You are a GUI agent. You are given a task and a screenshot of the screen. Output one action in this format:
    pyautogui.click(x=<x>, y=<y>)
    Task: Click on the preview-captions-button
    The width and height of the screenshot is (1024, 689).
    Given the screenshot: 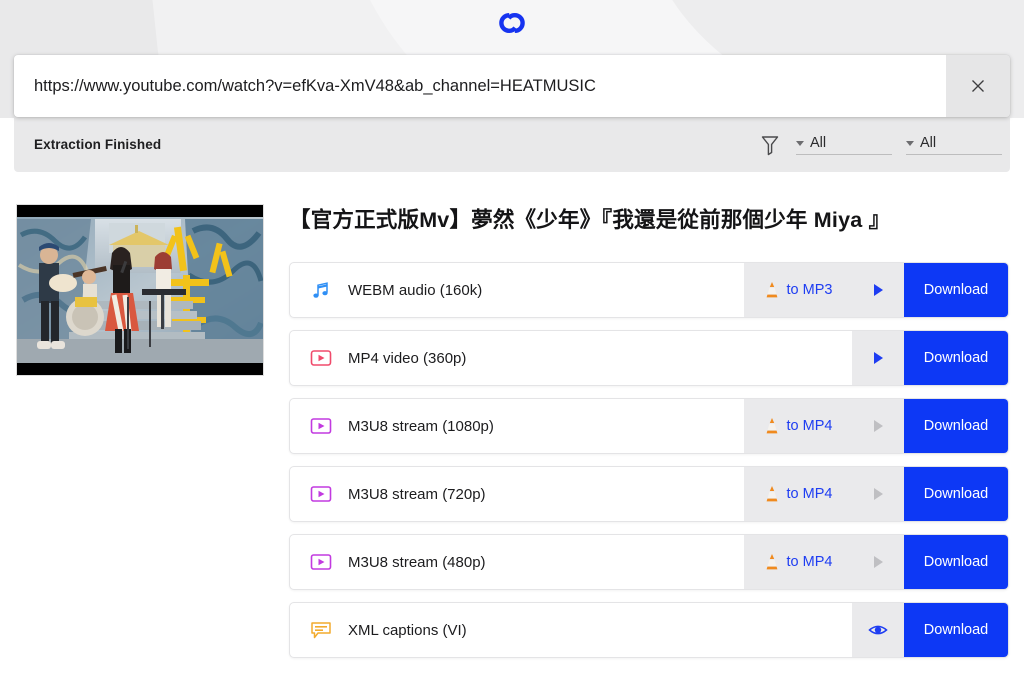 What is the action you would take?
    pyautogui.click(x=878, y=630)
    